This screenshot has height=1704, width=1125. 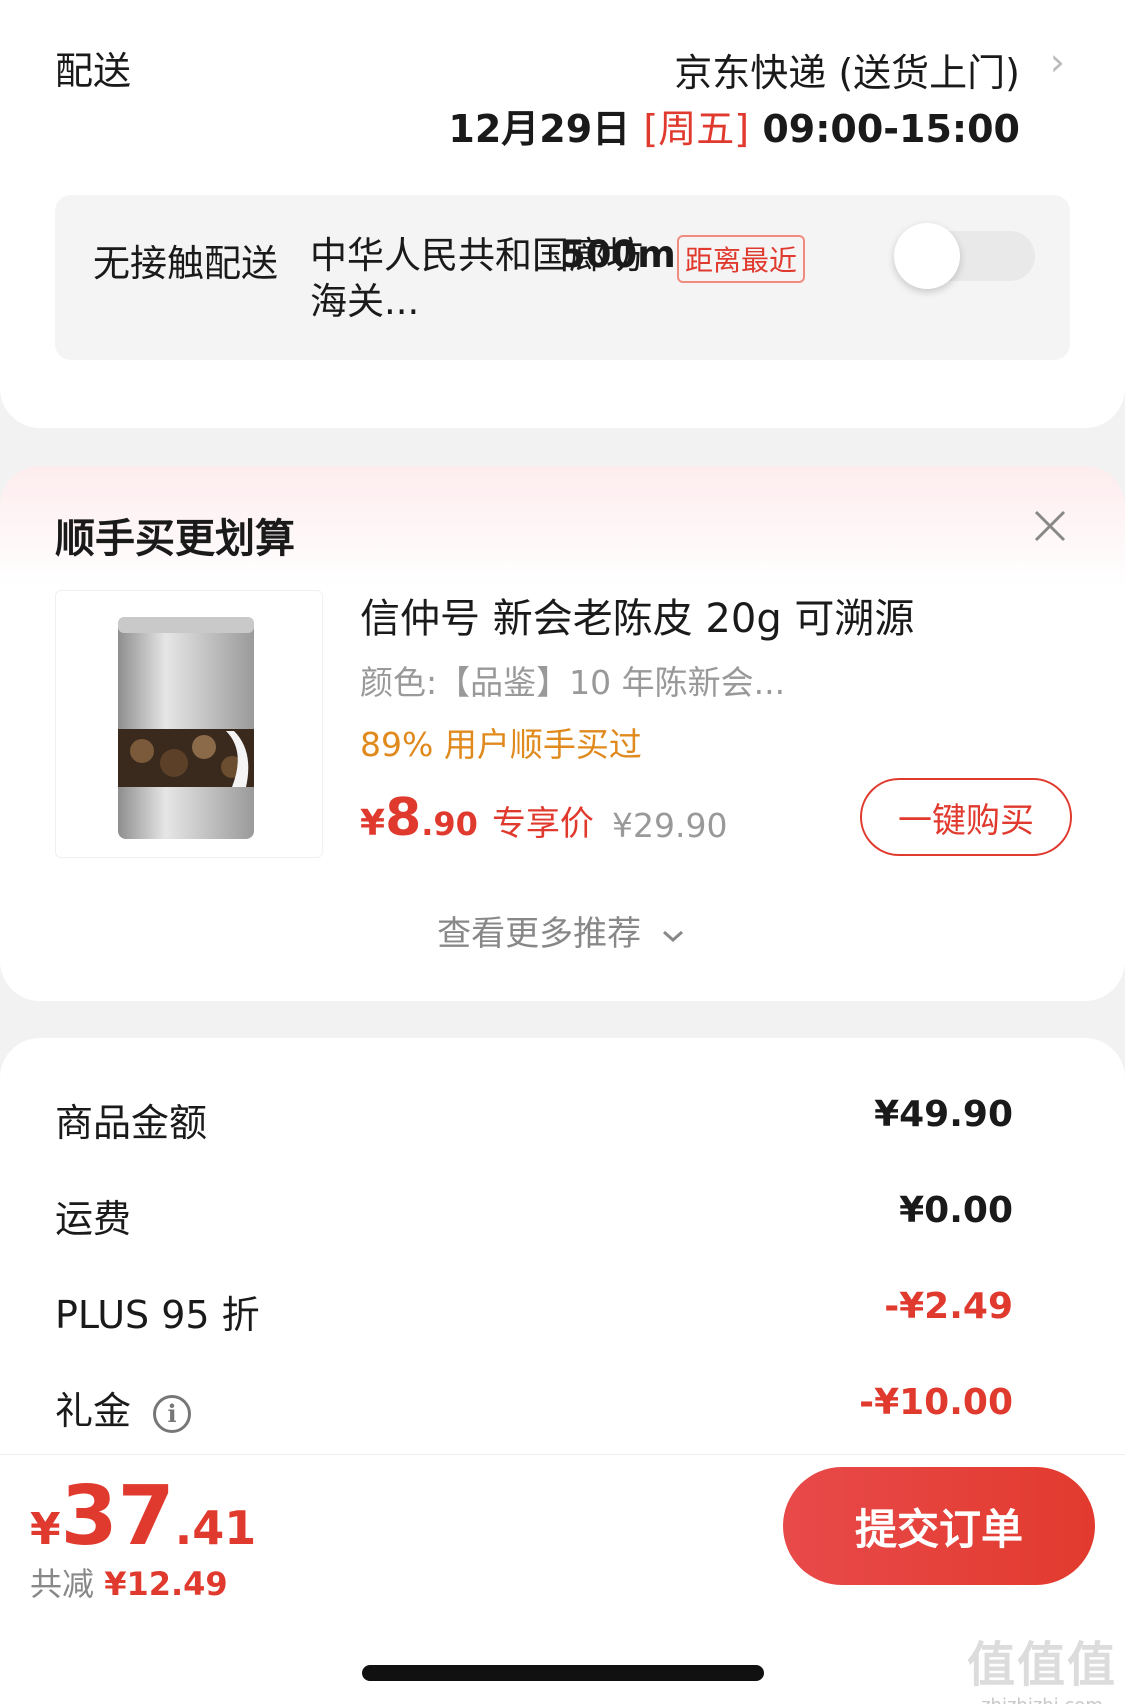 What do you see at coordinates (215, 1528) in the screenshot?
I see `total-decimal: .41` at bounding box center [215, 1528].